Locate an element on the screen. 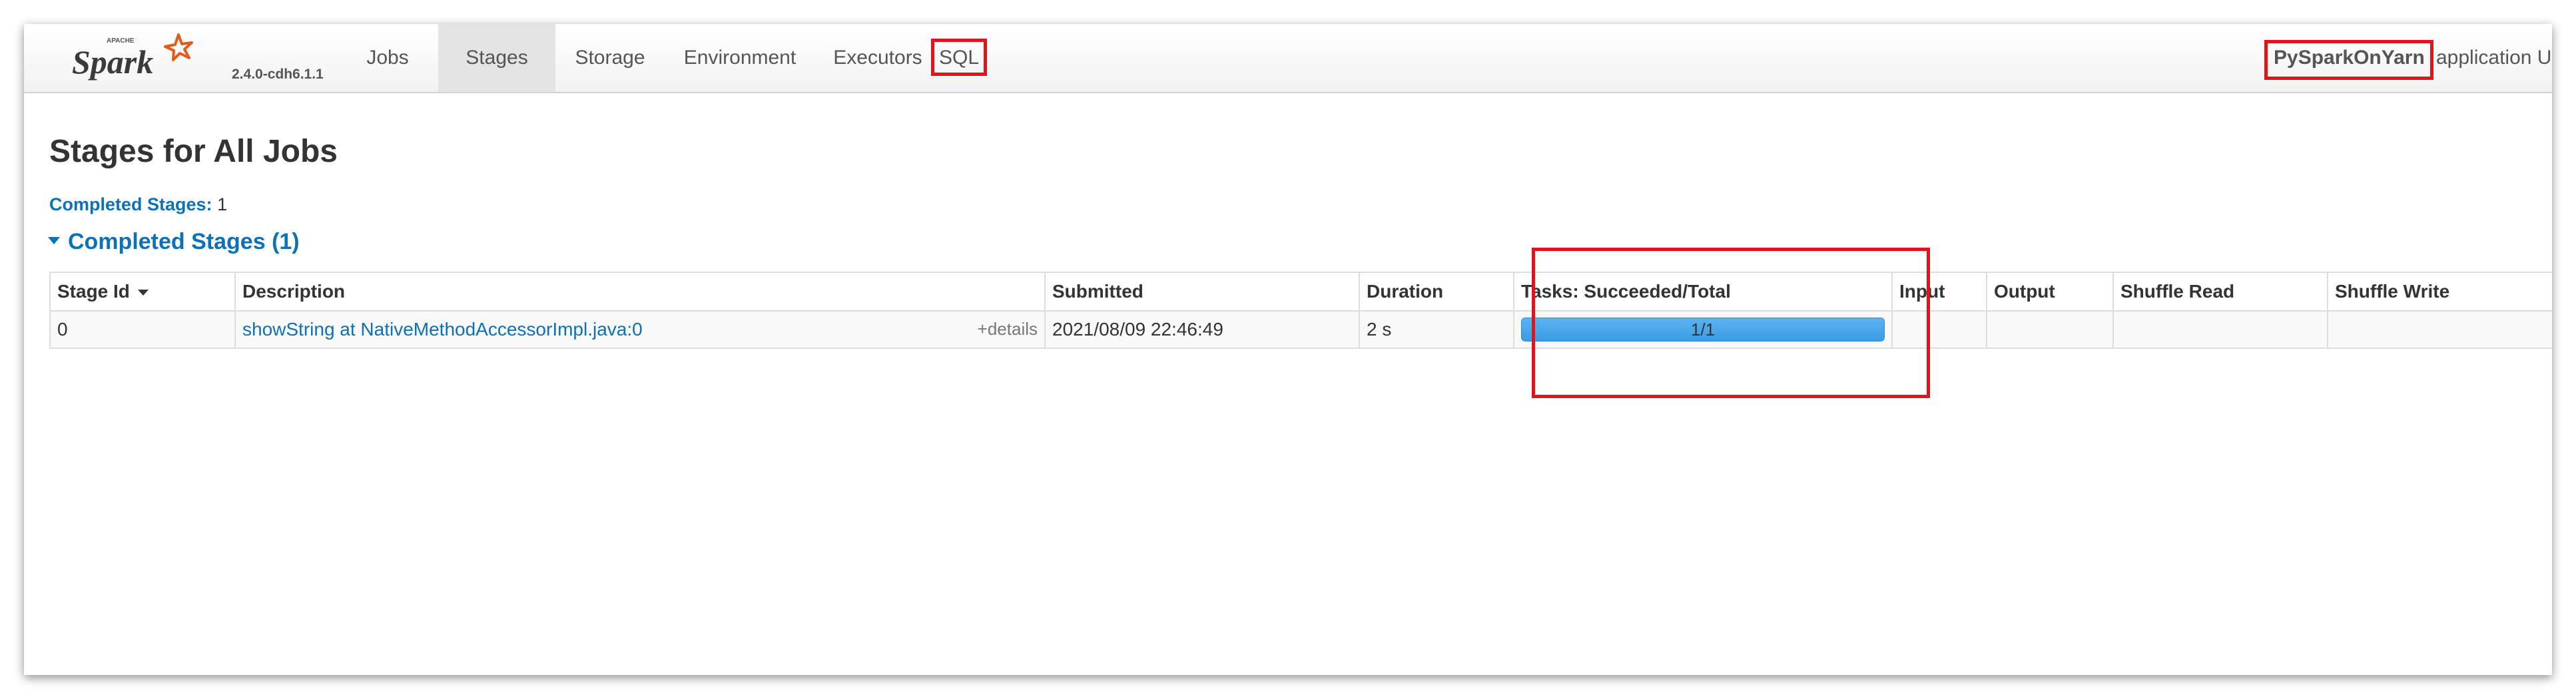  header-submitted: Submitted is located at coordinates (1202, 292).